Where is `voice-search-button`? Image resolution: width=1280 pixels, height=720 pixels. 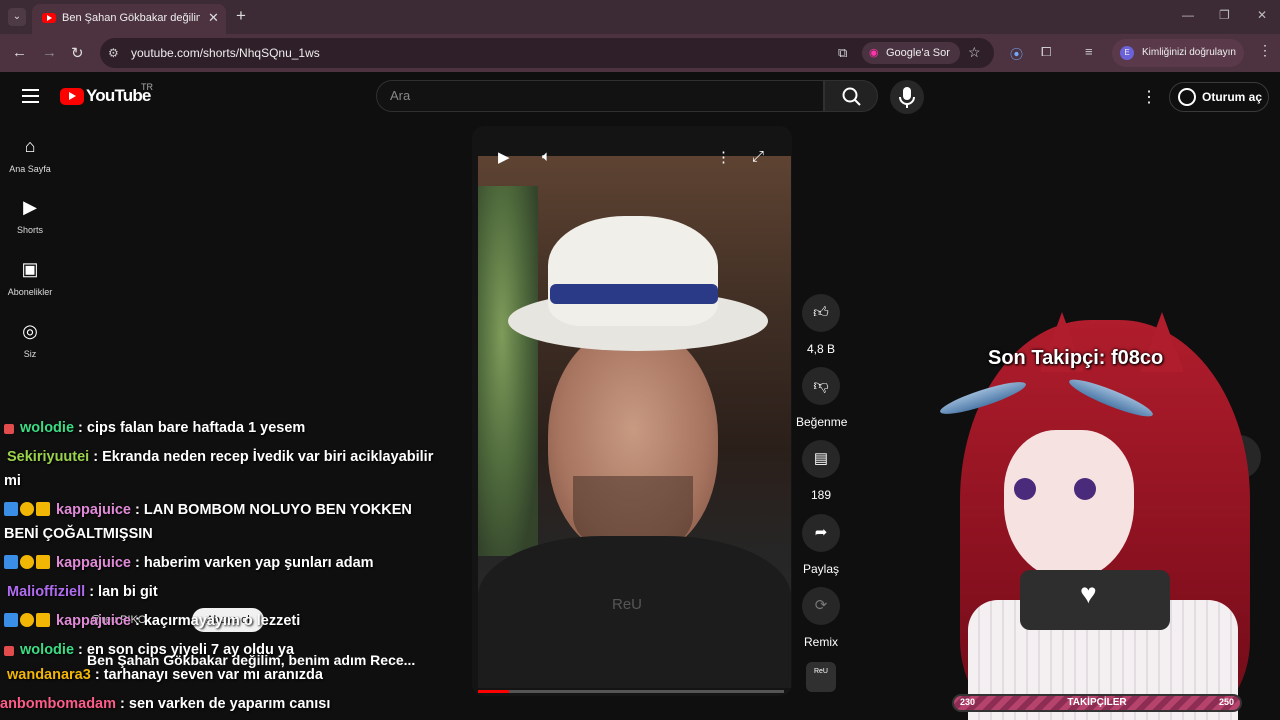
voice-search-button is located at coordinates (907, 97).